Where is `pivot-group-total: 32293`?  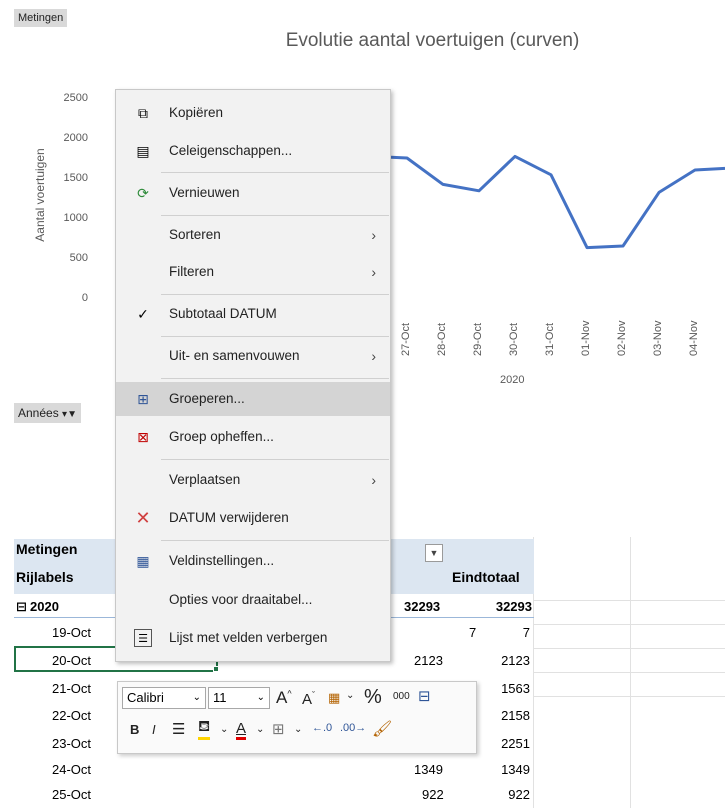
pivot-group-total: 32293 is located at coordinates (513, 606).